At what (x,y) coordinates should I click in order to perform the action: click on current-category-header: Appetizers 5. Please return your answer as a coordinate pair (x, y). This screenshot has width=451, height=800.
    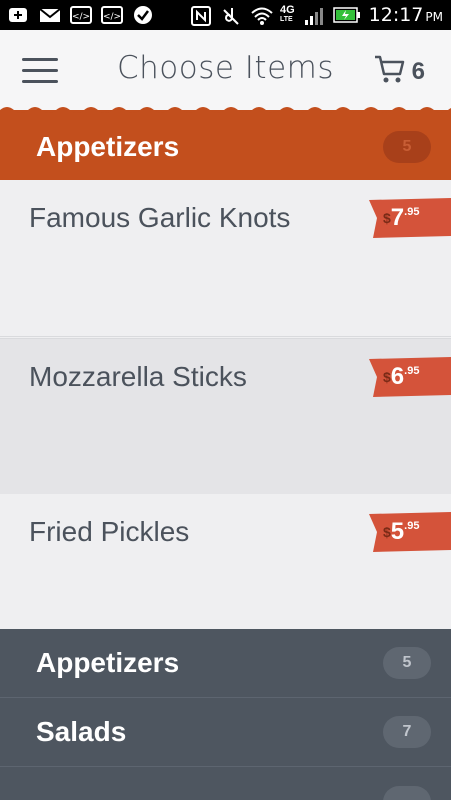
    Looking at the image, I should click on (225, 147).